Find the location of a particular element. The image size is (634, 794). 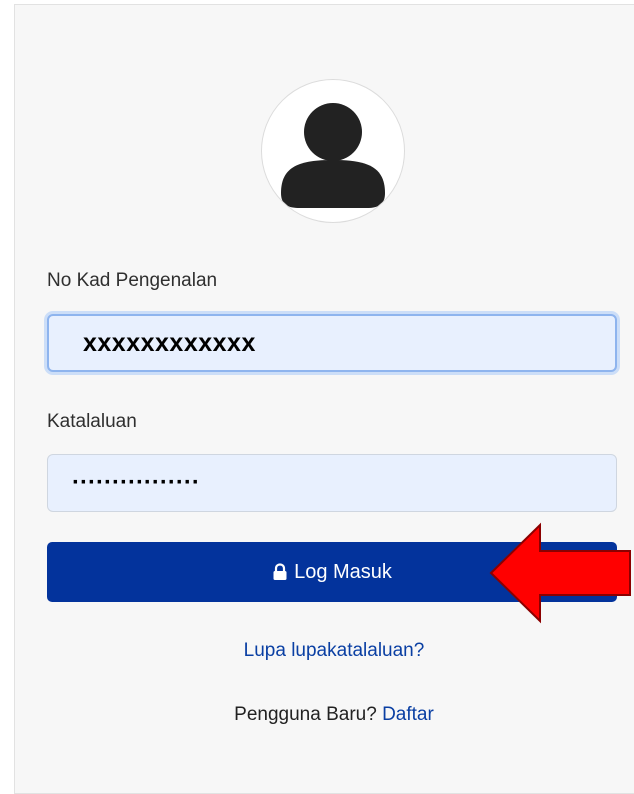

ic-number-label: No Kad Pengenalan is located at coordinates (132, 280).